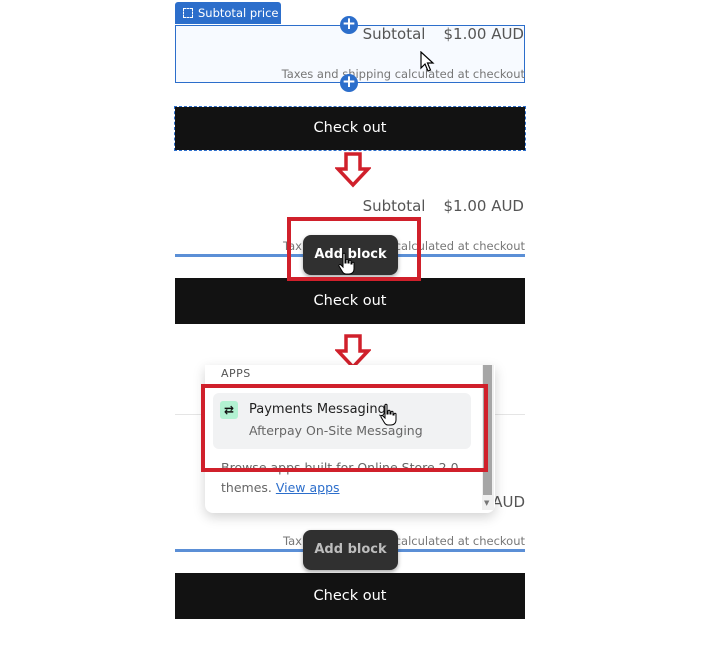  I want to click on scroll-down-icon: ▼, so click(486, 503).